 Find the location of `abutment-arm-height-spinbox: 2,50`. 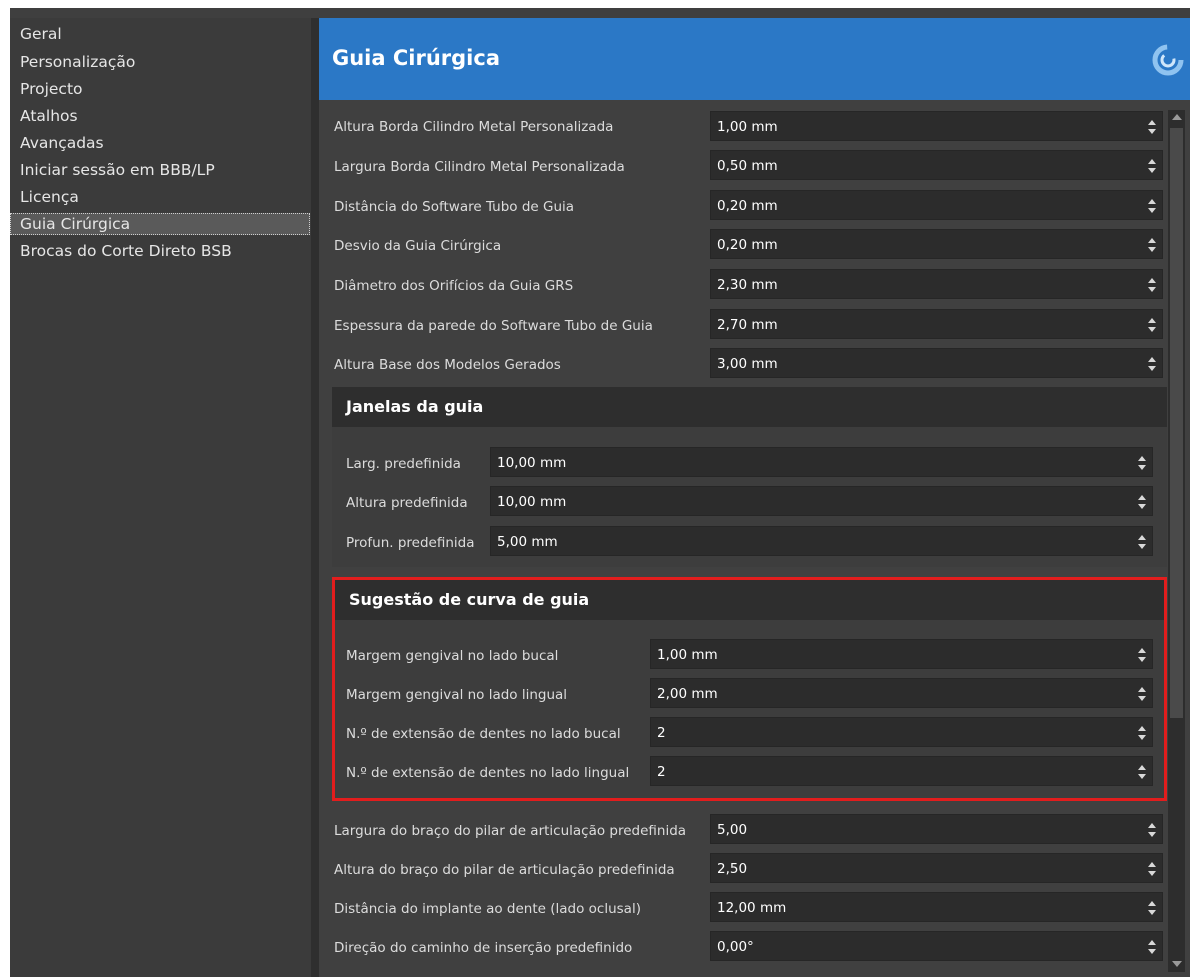

abutment-arm-height-spinbox: 2,50 is located at coordinates (936, 868).